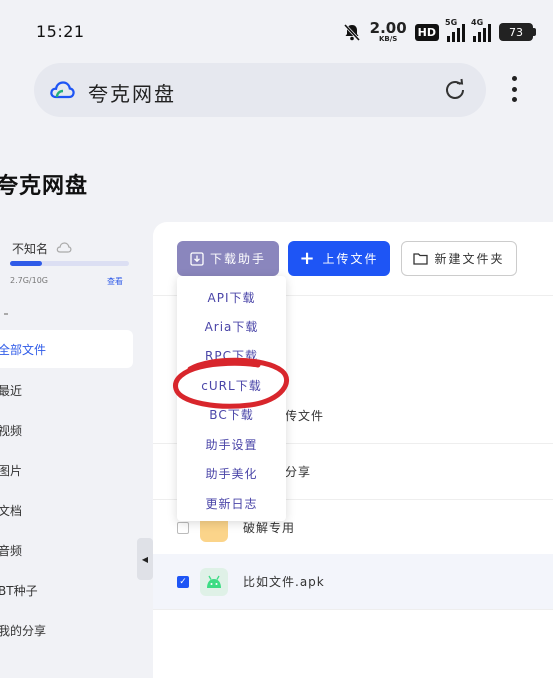  I want to click on hd-badge: HD, so click(426, 32).